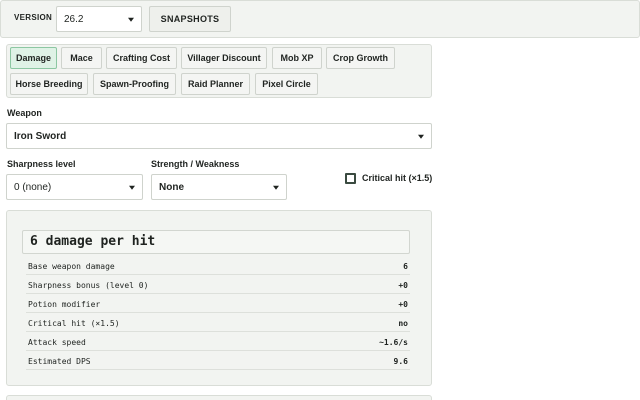 The image size is (640, 400). I want to click on tab-damage: Damage, so click(33, 58).